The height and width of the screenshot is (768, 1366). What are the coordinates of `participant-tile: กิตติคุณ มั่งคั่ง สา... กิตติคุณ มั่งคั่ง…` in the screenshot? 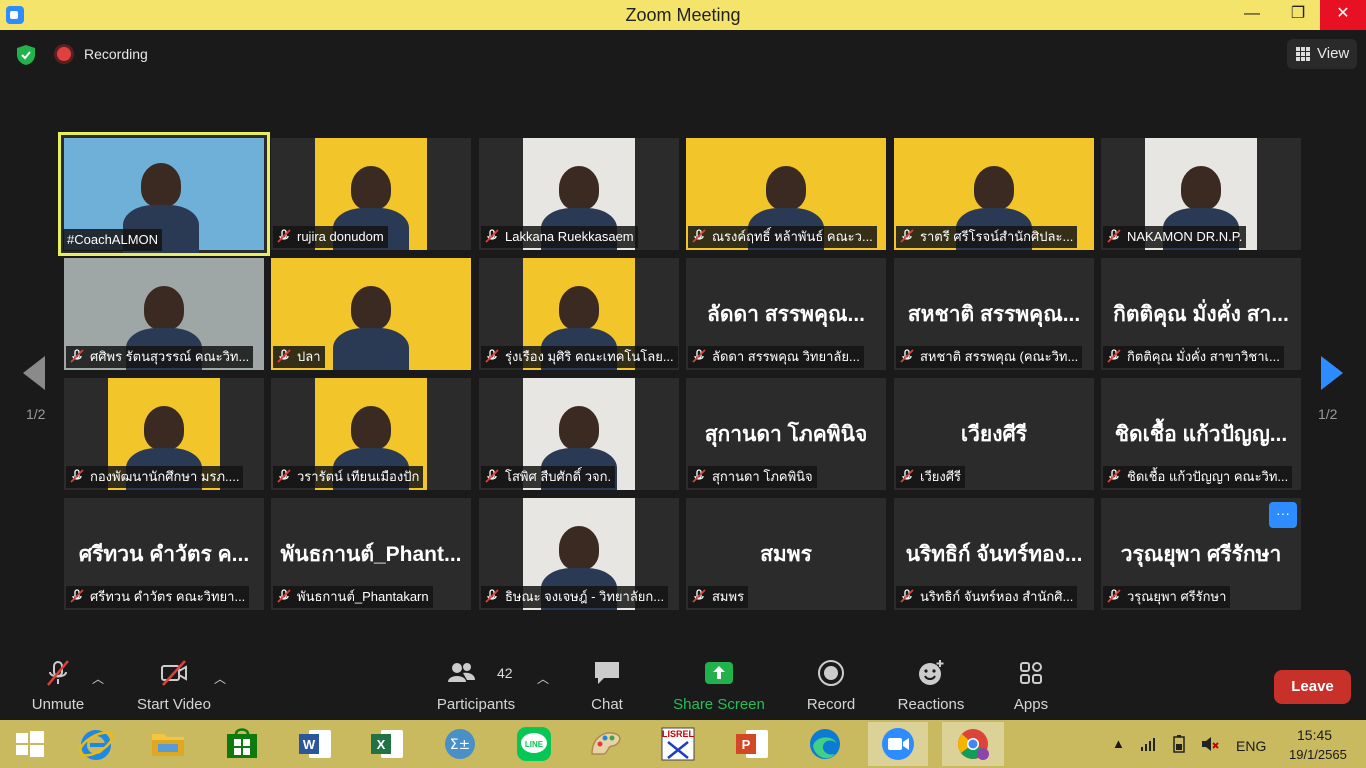 It's located at (1201, 314).